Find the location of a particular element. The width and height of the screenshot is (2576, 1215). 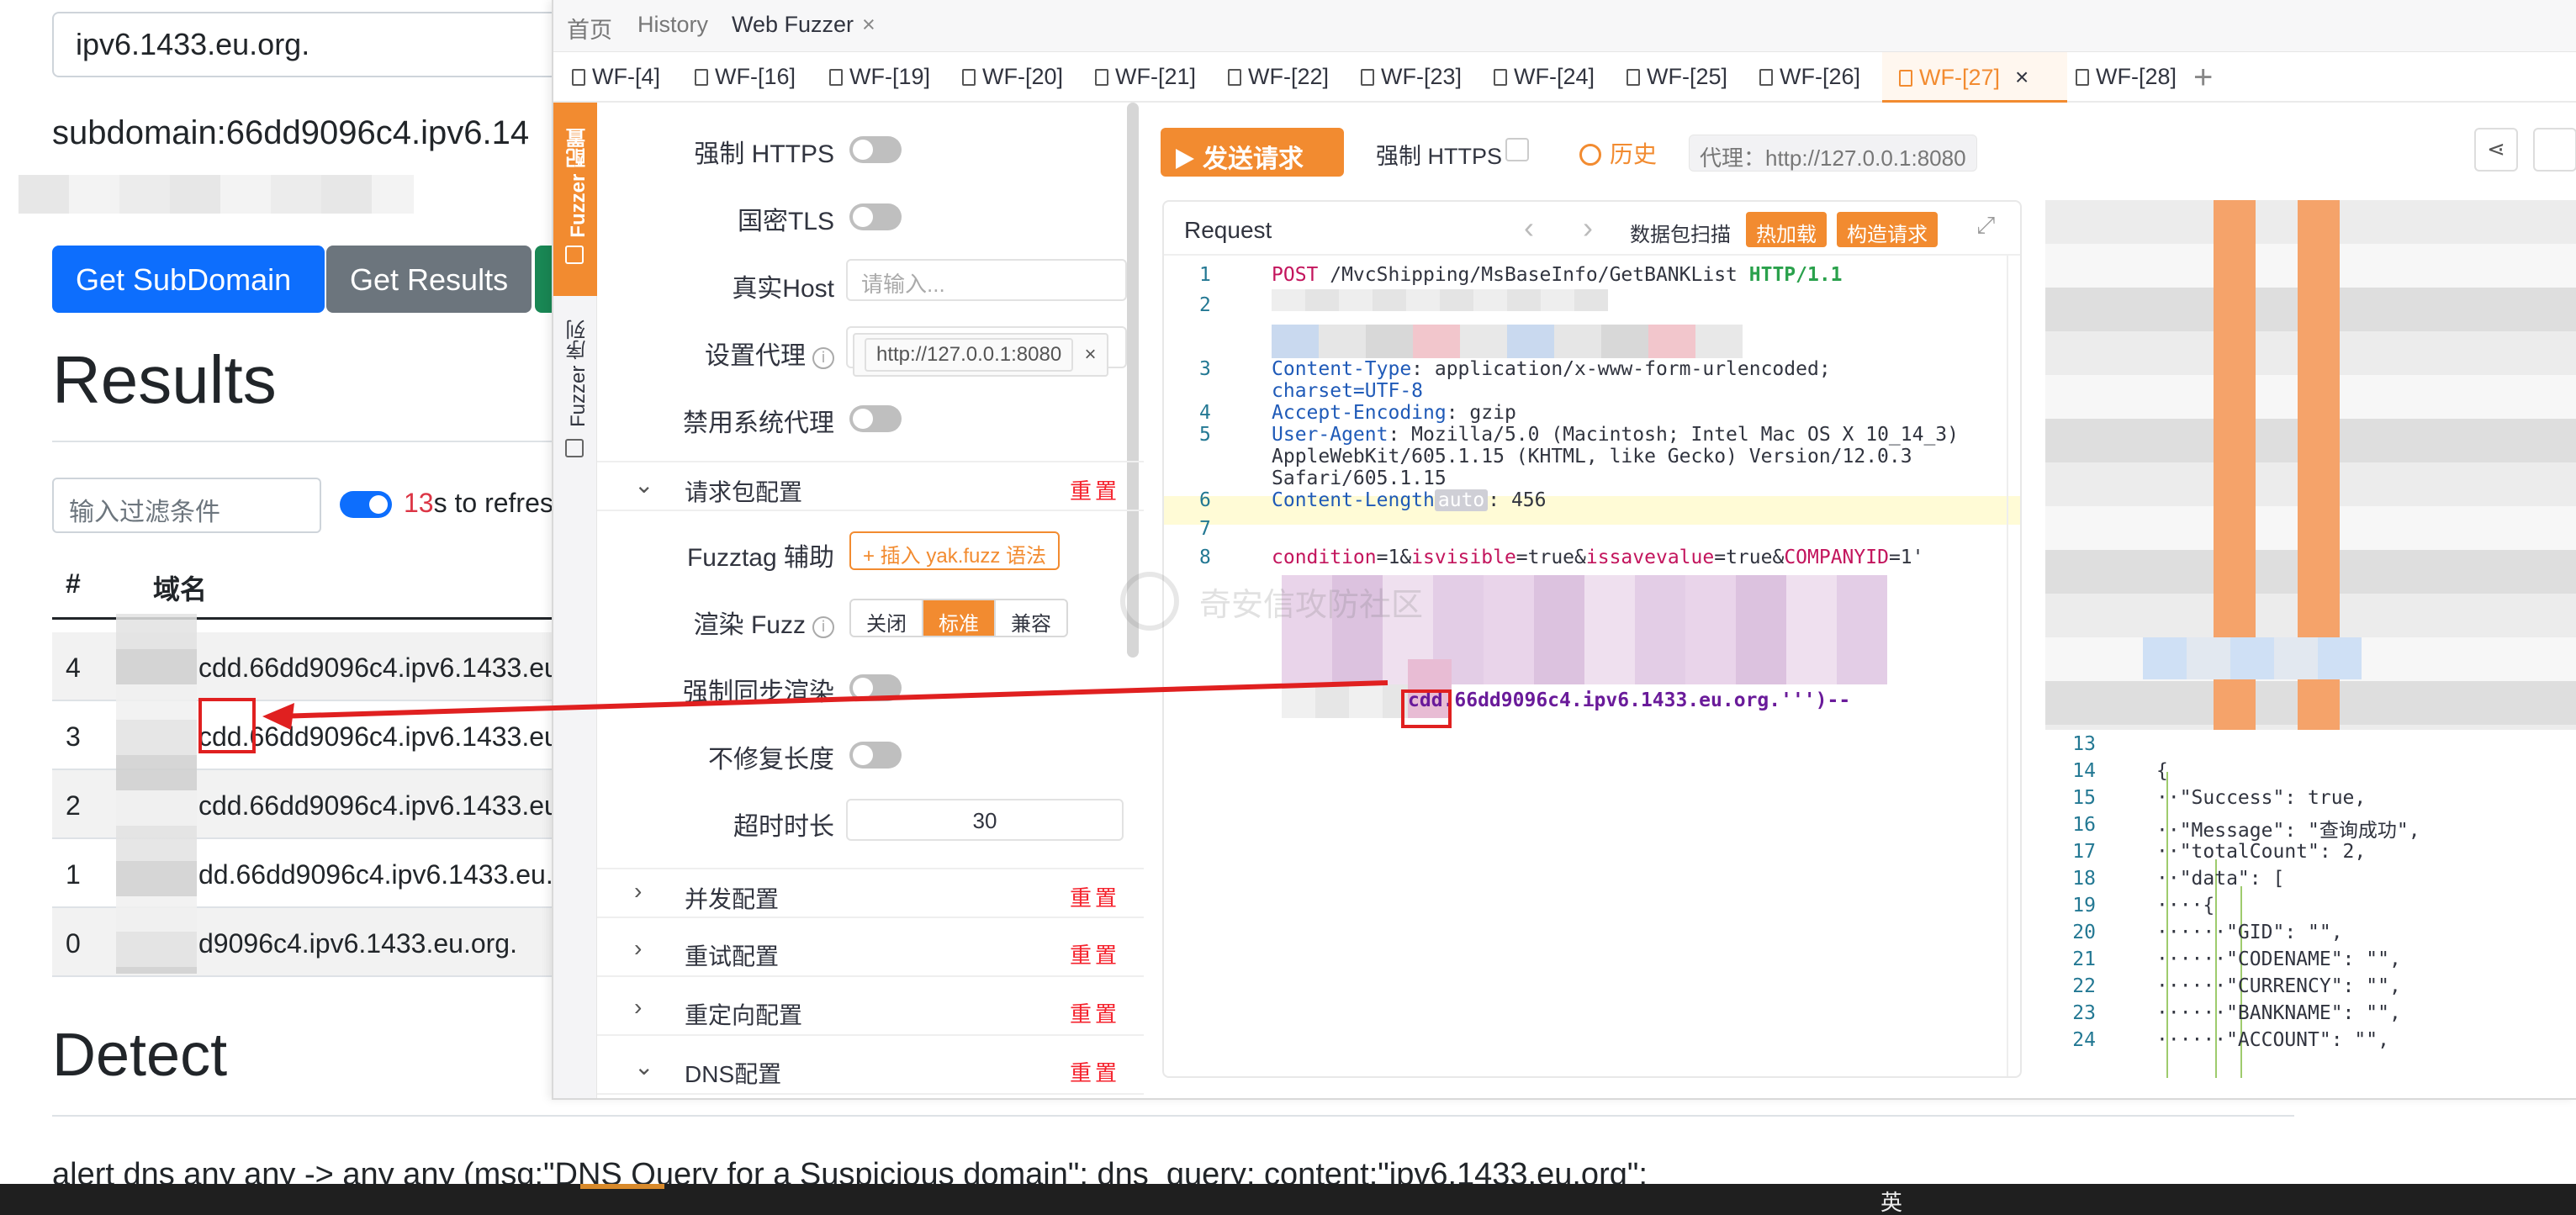

build-request-button: 构造请求 is located at coordinates (1887, 229).